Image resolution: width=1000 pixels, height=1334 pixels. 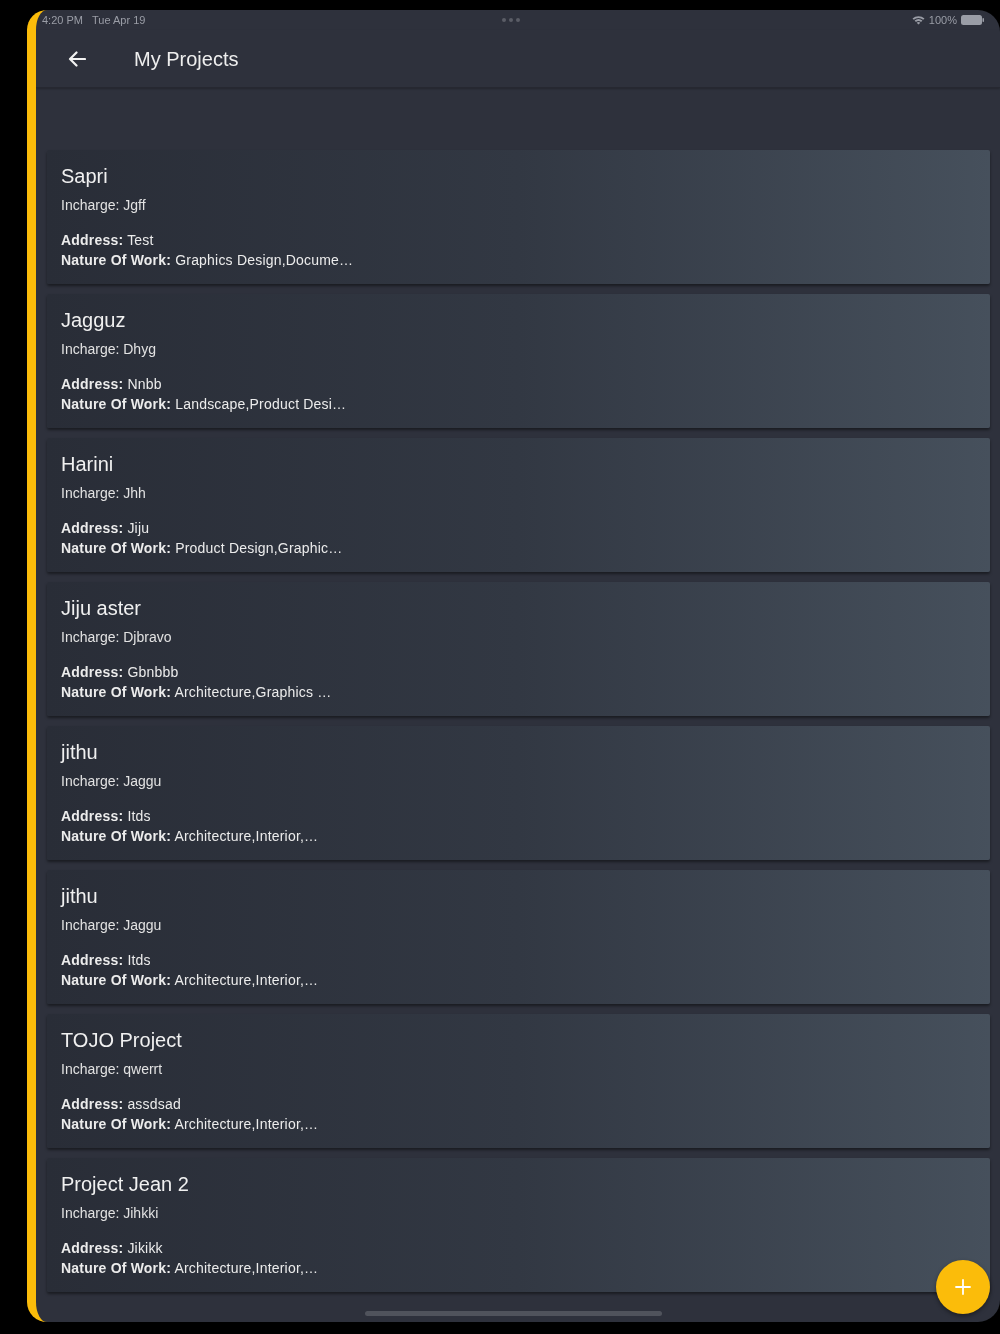 What do you see at coordinates (116, 637) in the screenshot?
I see `incharge-text: Incharge: Djbravo` at bounding box center [116, 637].